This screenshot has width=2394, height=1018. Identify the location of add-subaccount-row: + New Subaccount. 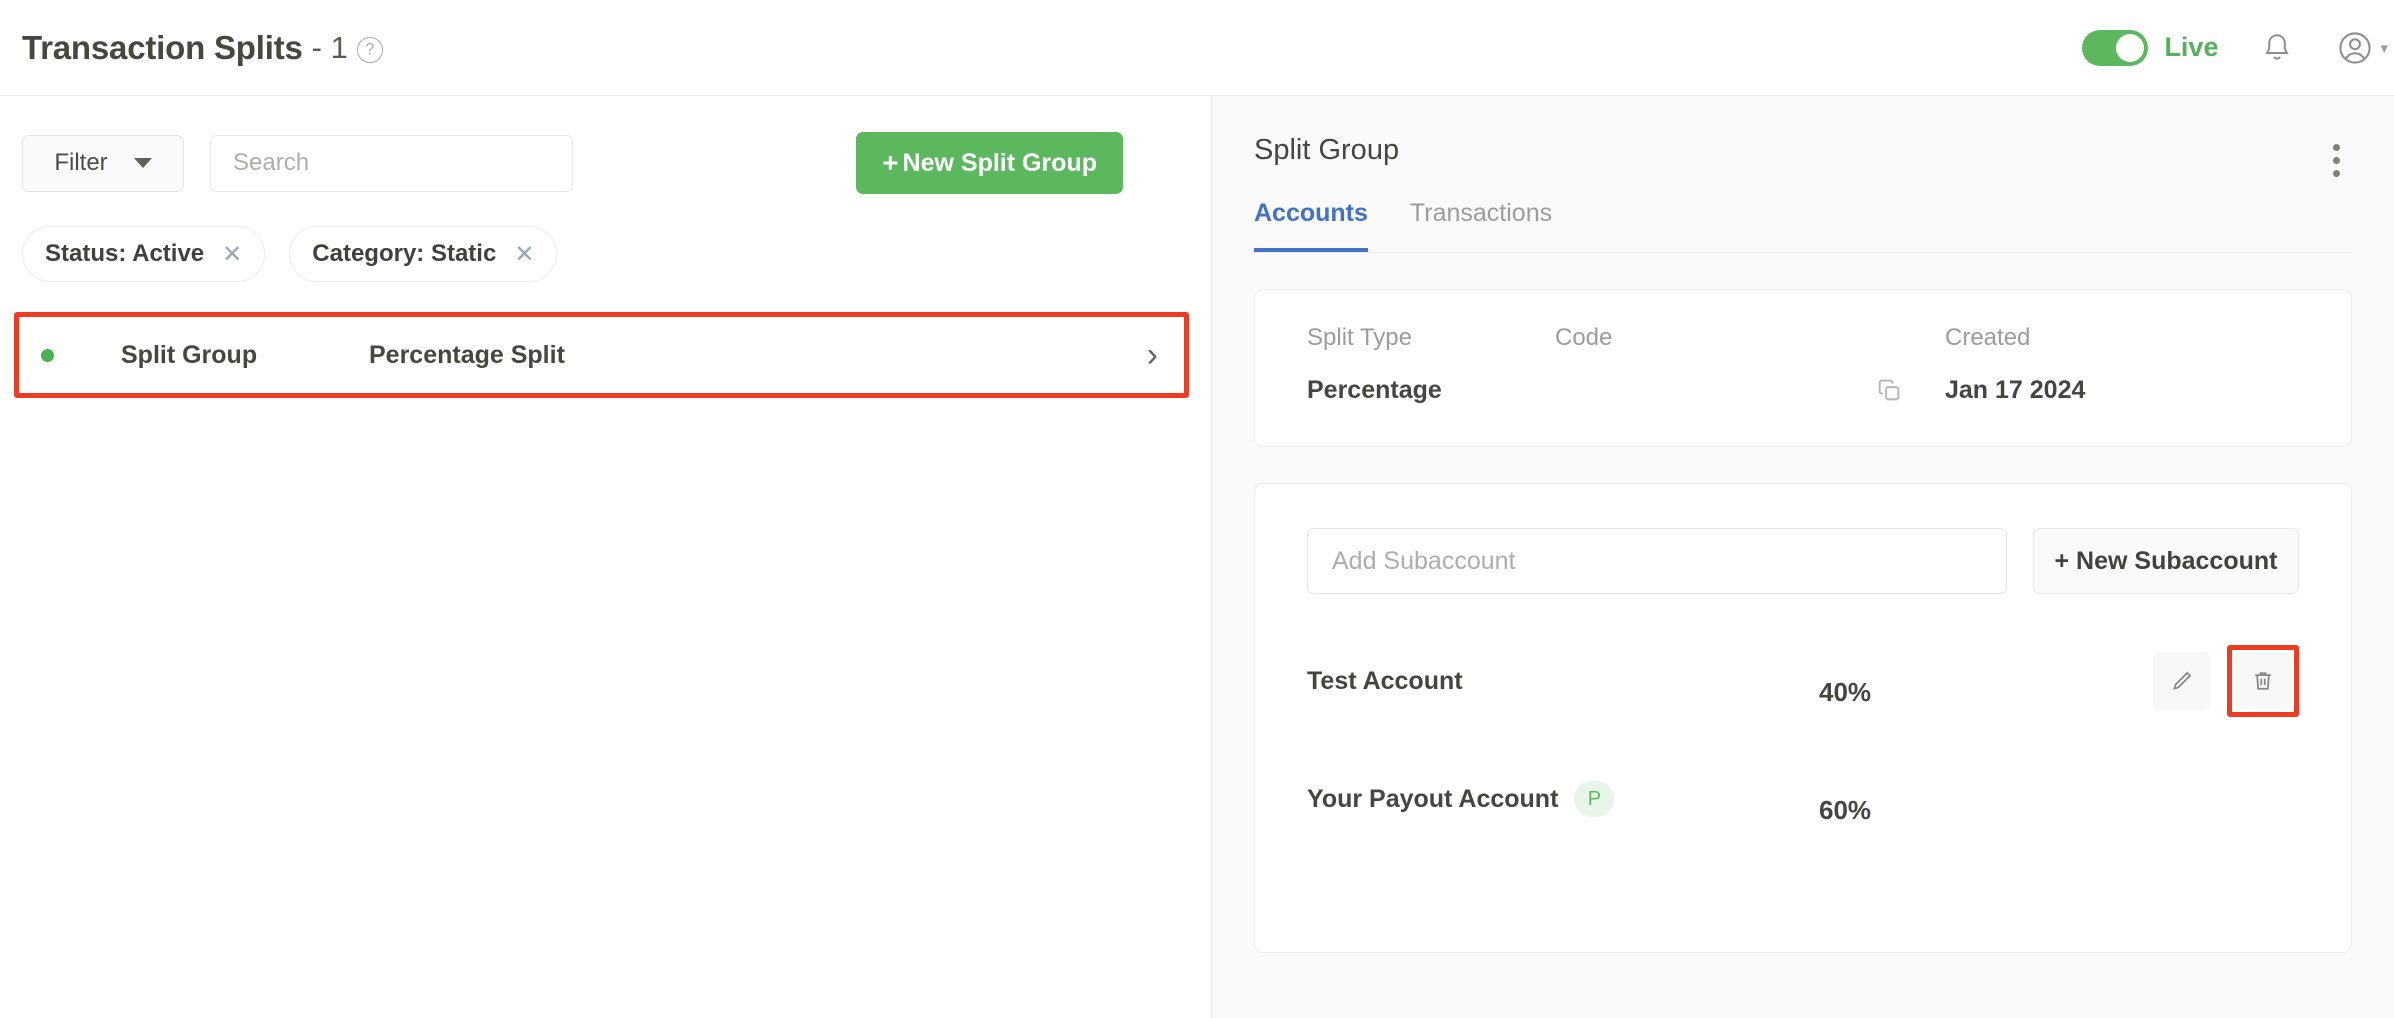
(1803, 561).